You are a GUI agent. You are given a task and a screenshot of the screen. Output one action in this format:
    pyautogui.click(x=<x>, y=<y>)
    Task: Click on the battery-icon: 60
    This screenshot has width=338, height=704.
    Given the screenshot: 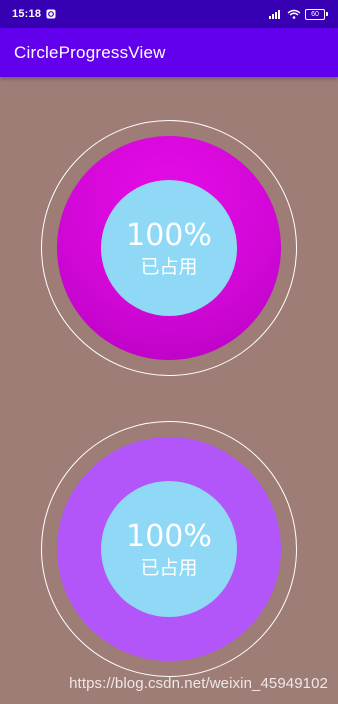 What is the action you would take?
    pyautogui.click(x=316, y=14)
    